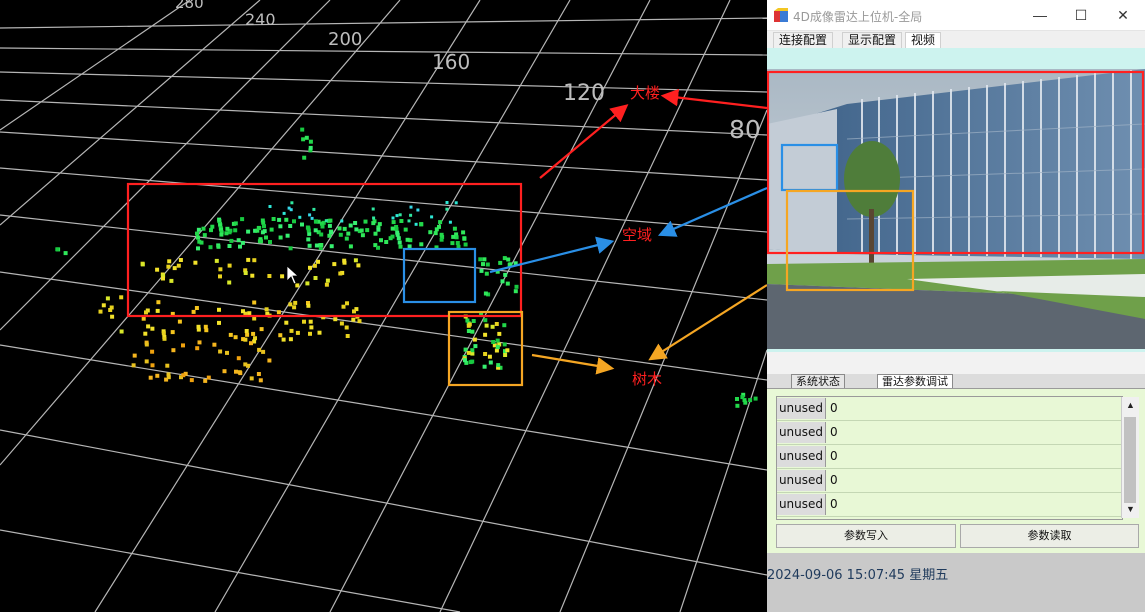 This screenshot has height=612, width=1145. I want to click on scroll-thumb, so click(1130, 460).